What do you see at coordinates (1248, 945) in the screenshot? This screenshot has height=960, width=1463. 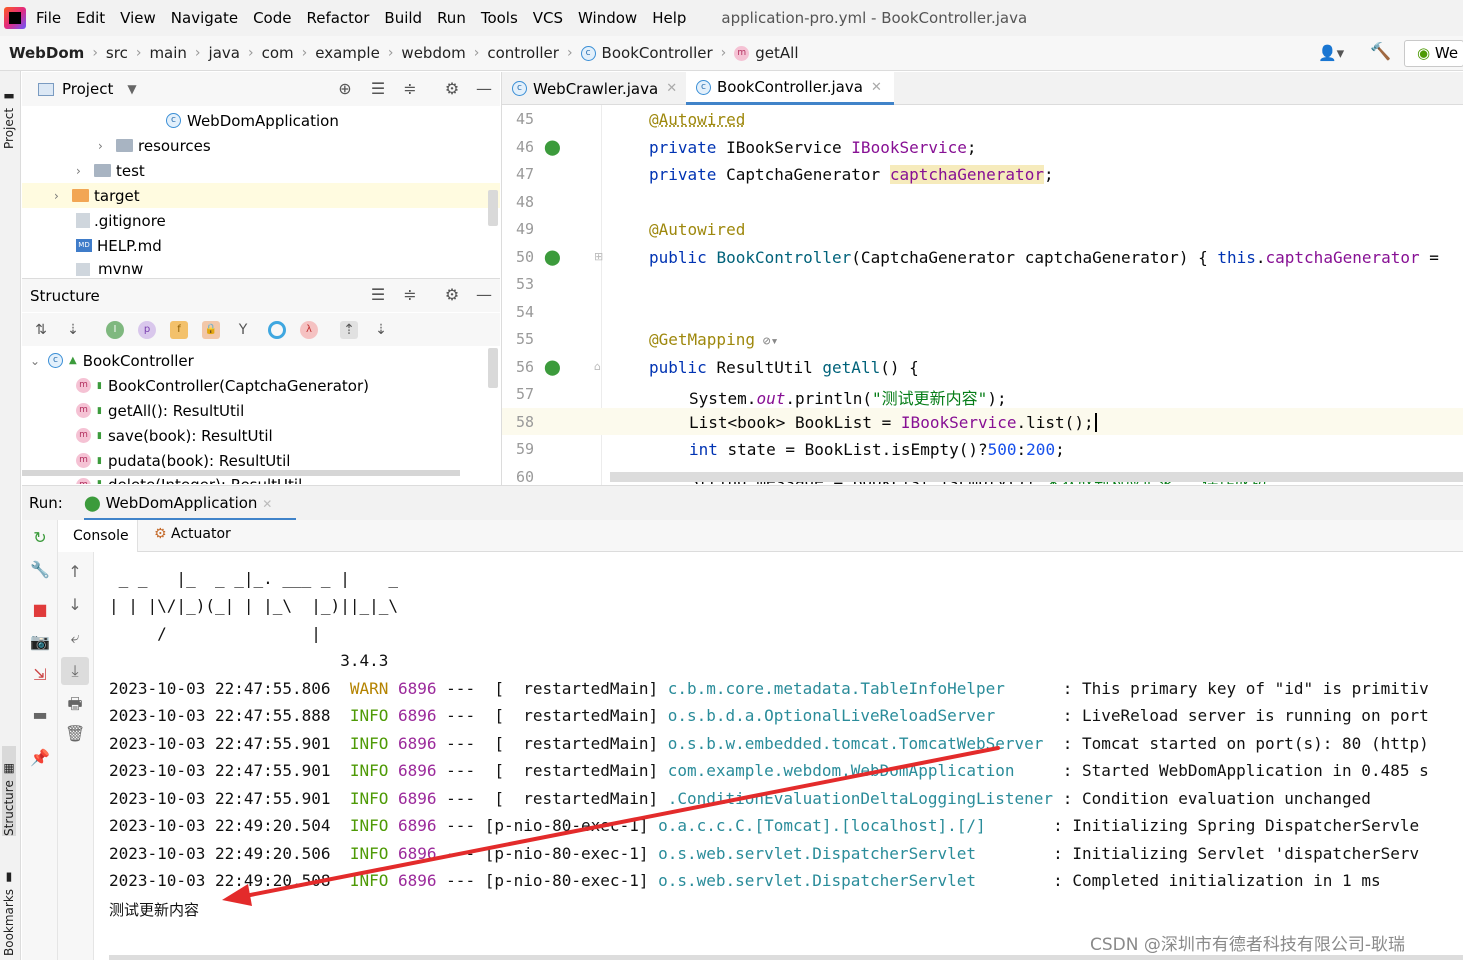 I see `watermark: CSDN @深圳市有德者科技有限公司-耿瑞` at bounding box center [1248, 945].